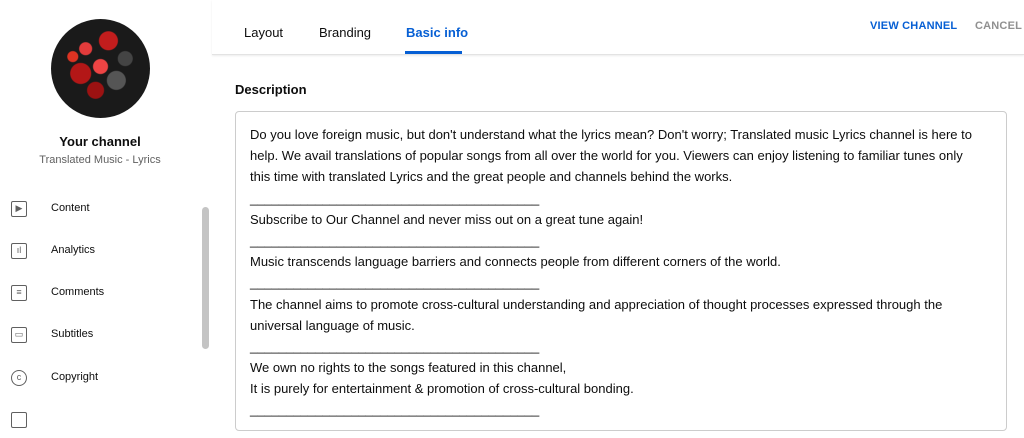 The height and width of the screenshot is (438, 1024). What do you see at coordinates (205, 278) in the screenshot?
I see `sidebar-scrollbar` at bounding box center [205, 278].